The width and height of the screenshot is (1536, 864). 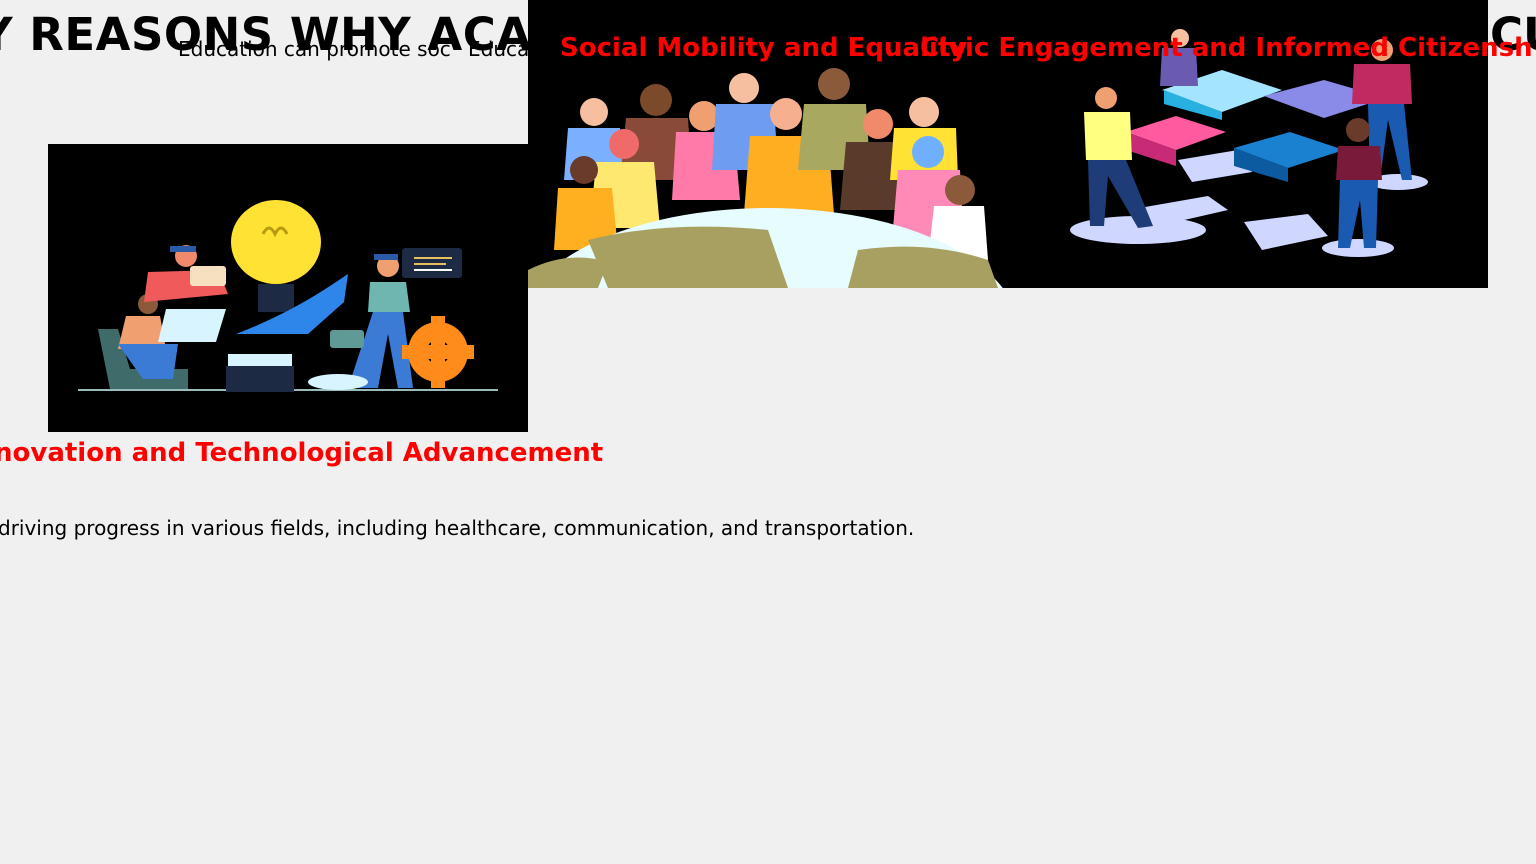 What do you see at coordinates (1226, 48) in the screenshot?
I see `civic-engagement-heading: Civic Engagement and Informed Citizensh` at bounding box center [1226, 48].